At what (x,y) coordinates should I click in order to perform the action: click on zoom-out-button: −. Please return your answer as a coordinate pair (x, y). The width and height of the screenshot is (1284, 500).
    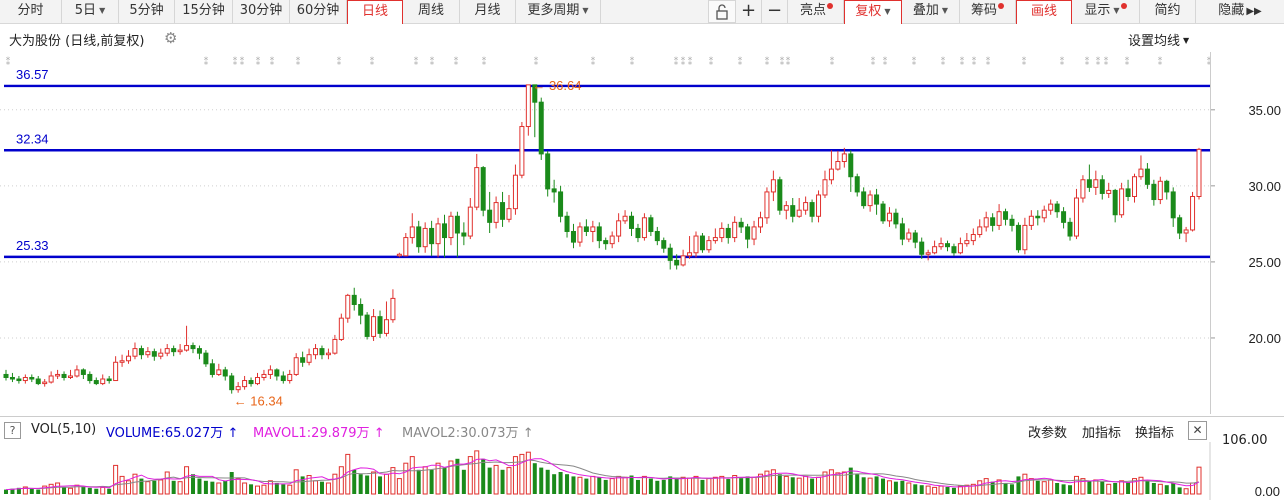
    Looking at the image, I should click on (775, 11).